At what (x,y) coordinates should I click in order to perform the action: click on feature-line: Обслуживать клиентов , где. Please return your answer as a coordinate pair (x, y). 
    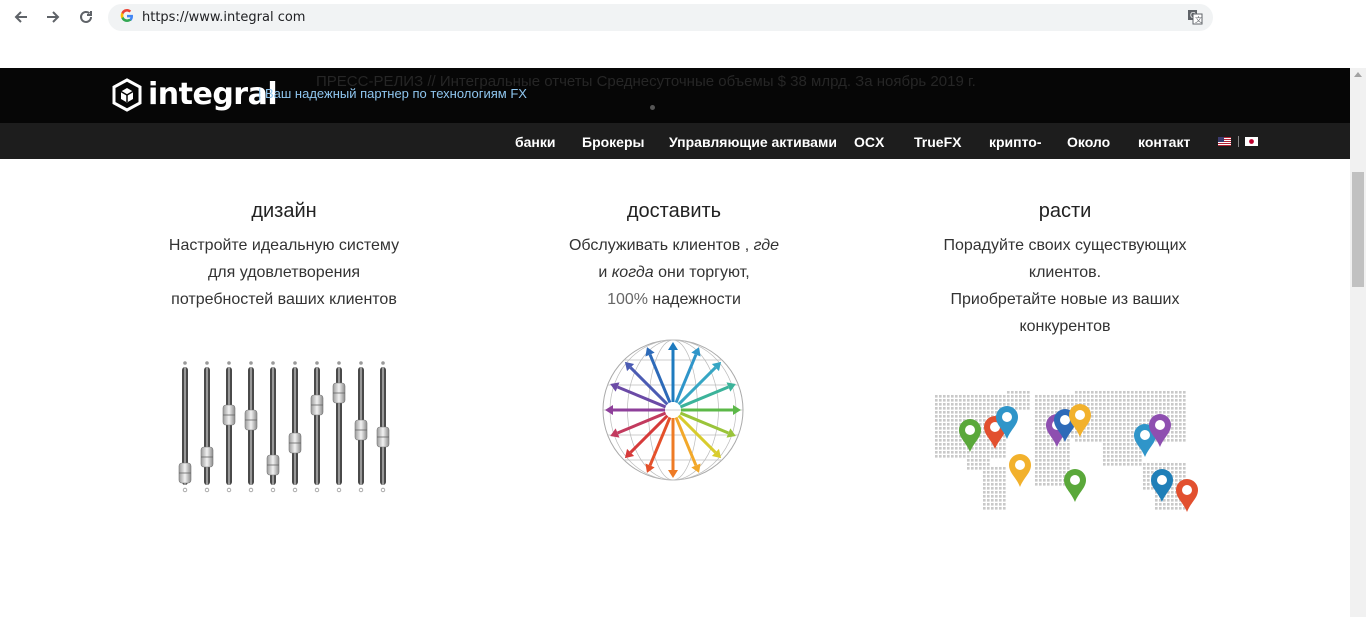
    Looking at the image, I should click on (674, 245).